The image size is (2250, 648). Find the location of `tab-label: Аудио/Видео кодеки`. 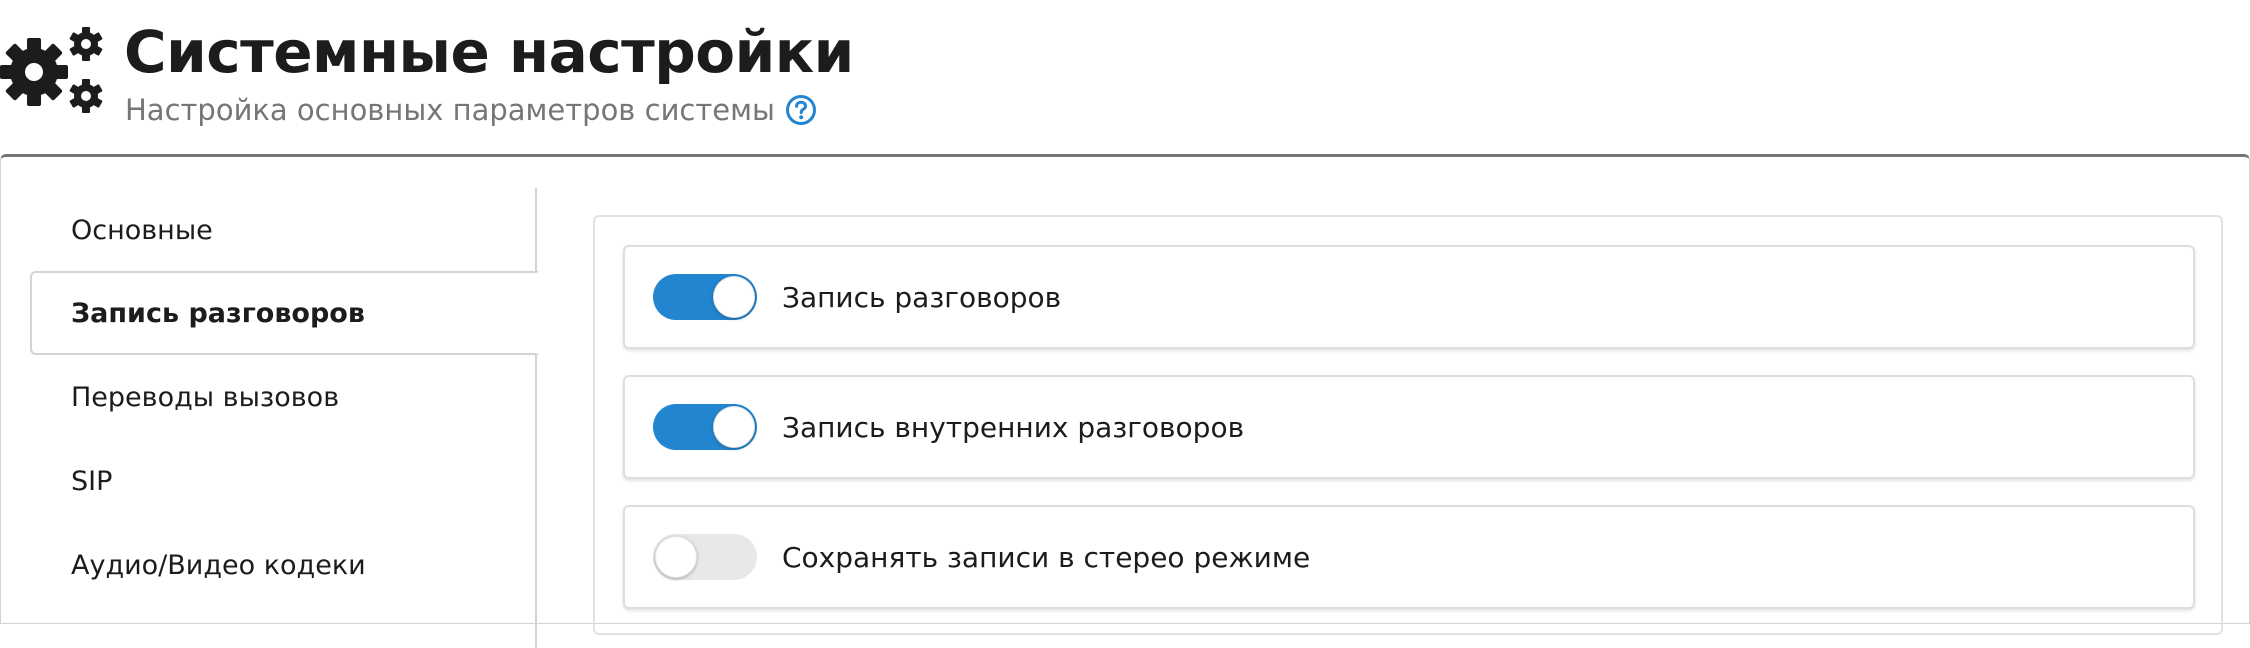

tab-label: Аудио/Видео кодеки is located at coordinates (218, 565).